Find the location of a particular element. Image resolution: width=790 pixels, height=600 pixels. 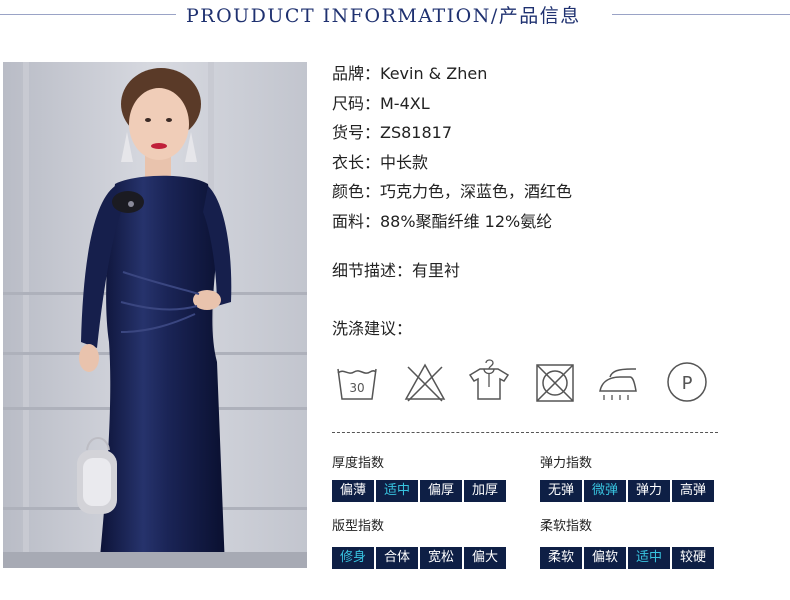

hang-dry-icon is located at coordinates (489, 382).